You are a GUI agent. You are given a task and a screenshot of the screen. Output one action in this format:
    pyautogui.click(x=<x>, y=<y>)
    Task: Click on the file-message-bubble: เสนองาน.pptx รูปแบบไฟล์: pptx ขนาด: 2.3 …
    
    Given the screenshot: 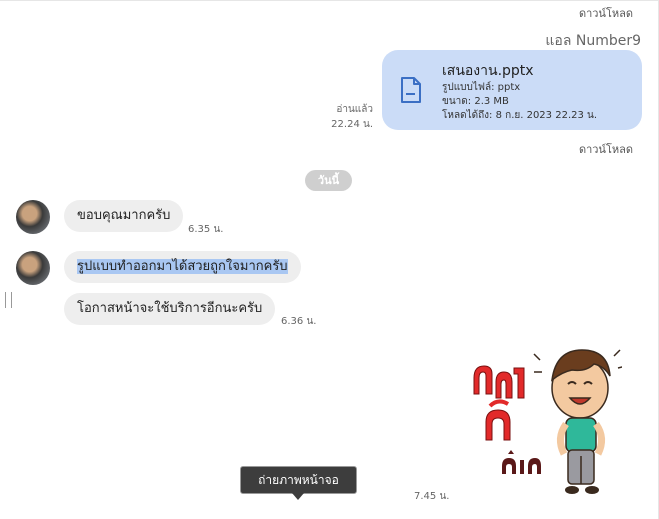 What is the action you would take?
    pyautogui.click(x=512, y=90)
    